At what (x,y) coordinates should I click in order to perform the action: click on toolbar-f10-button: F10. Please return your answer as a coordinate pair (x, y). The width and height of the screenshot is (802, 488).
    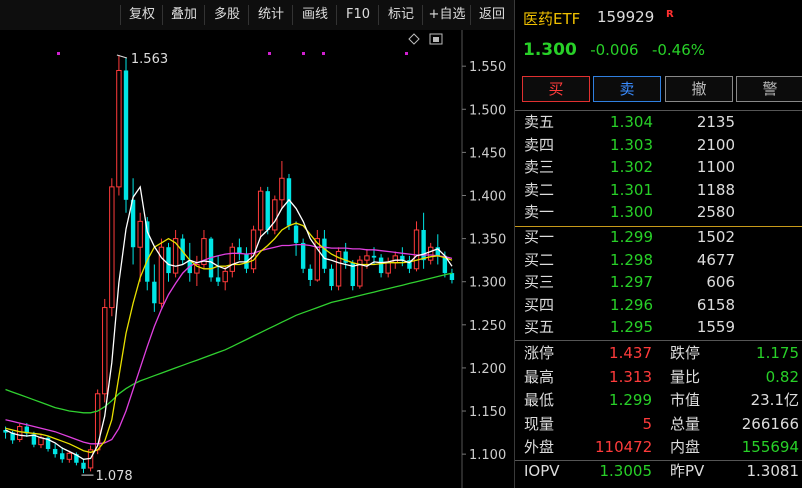
    Looking at the image, I should click on (357, 15).